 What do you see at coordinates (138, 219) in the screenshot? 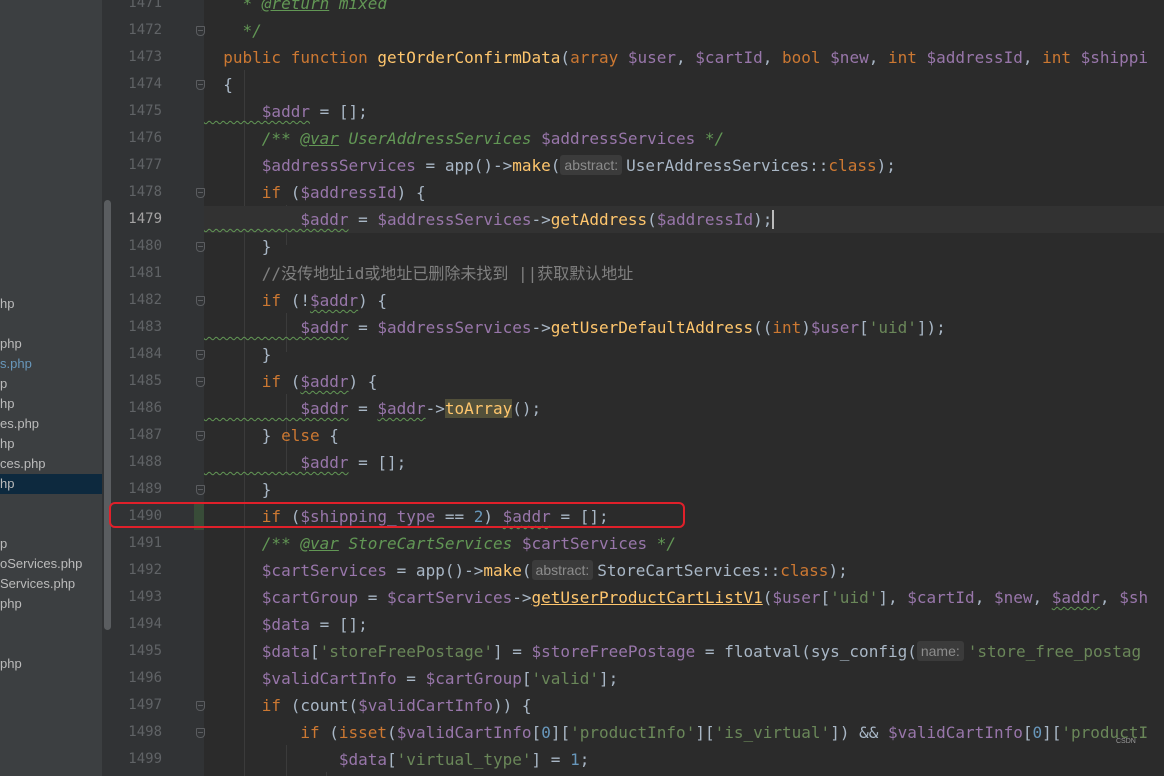
I see `line-number: 1479` at bounding box center [138, 219].